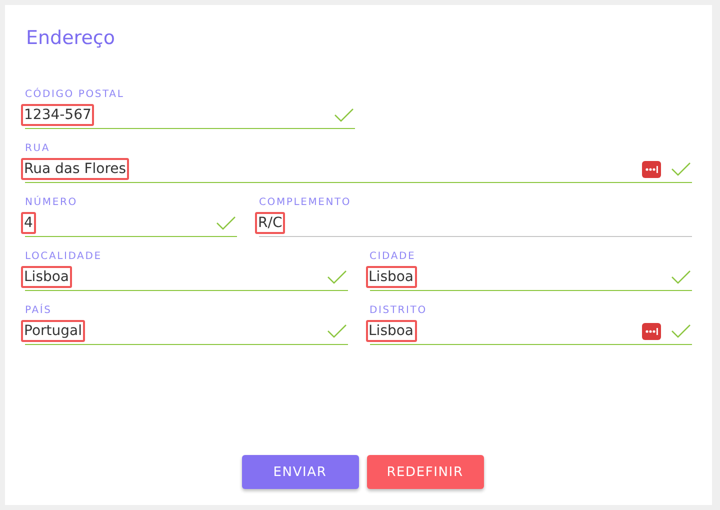 The height and width of the screenshot is (510, 720). What do you see at coordinates (57, 115) in the screenshot?
I see `text-input: 1234-567` at bounding box center [57, 115].